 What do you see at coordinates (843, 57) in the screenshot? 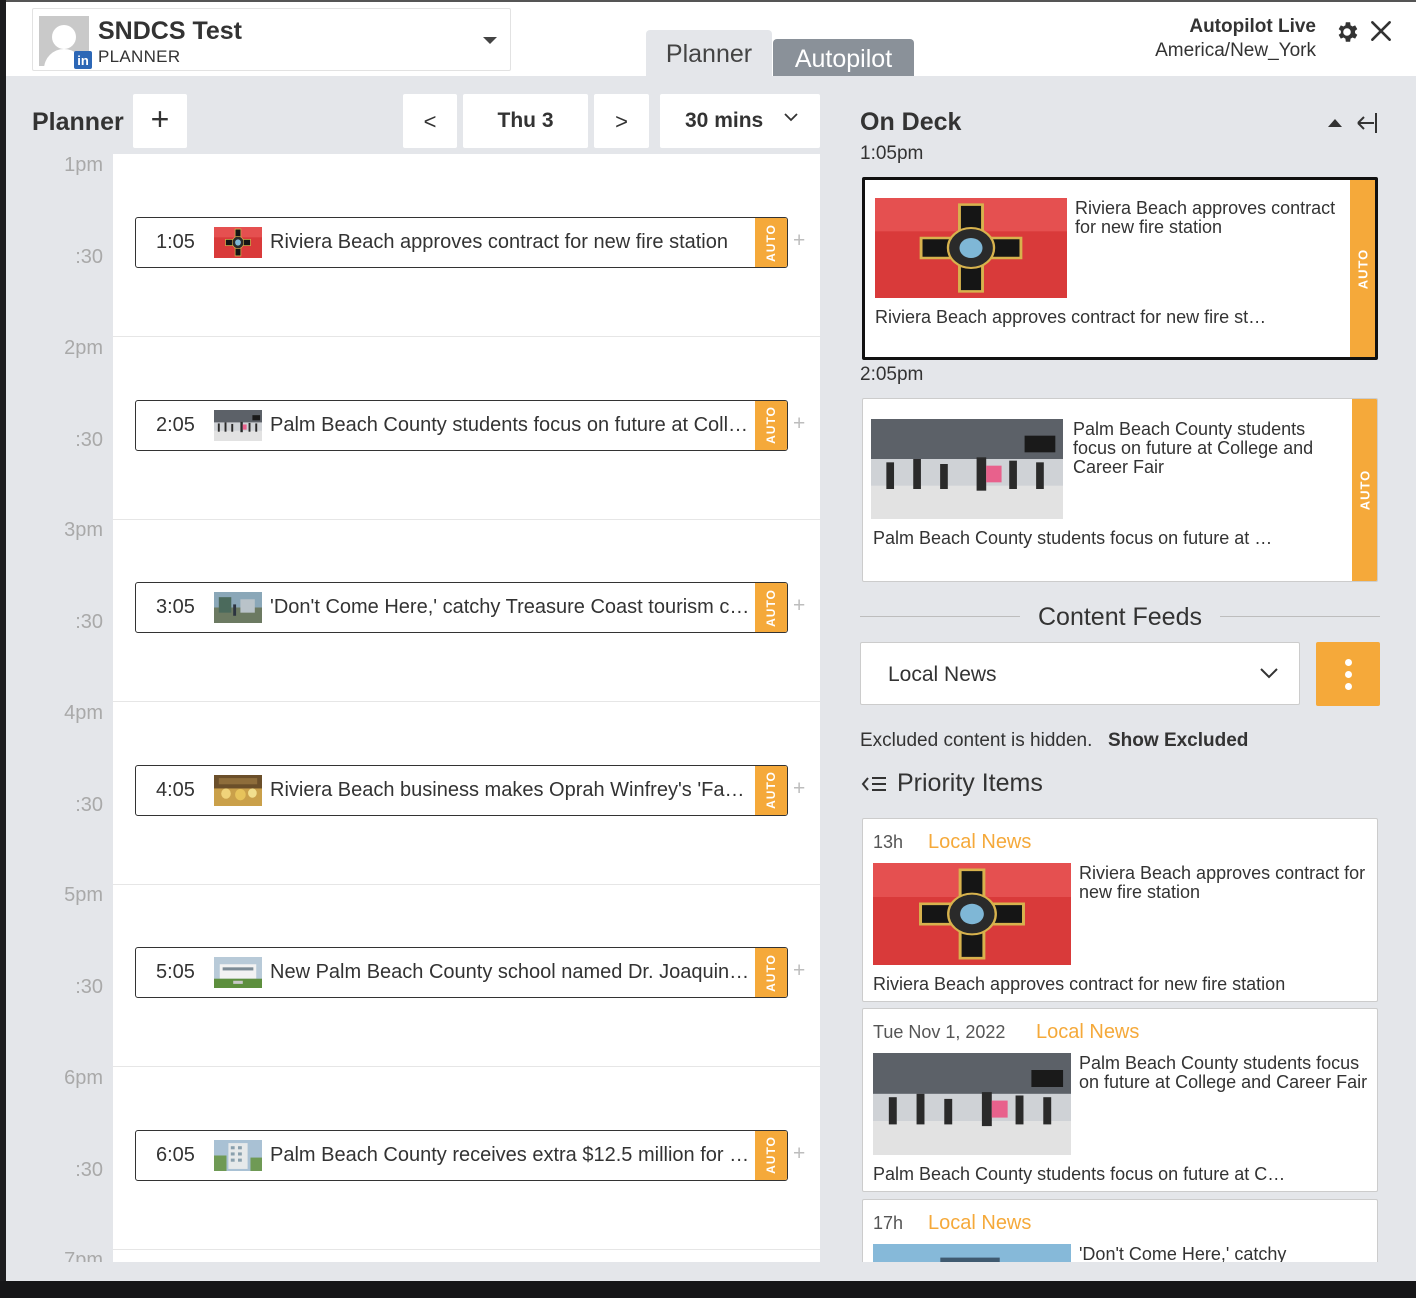
I see `tab-autopilot: Autopilot` at bounding box center [843, 57].